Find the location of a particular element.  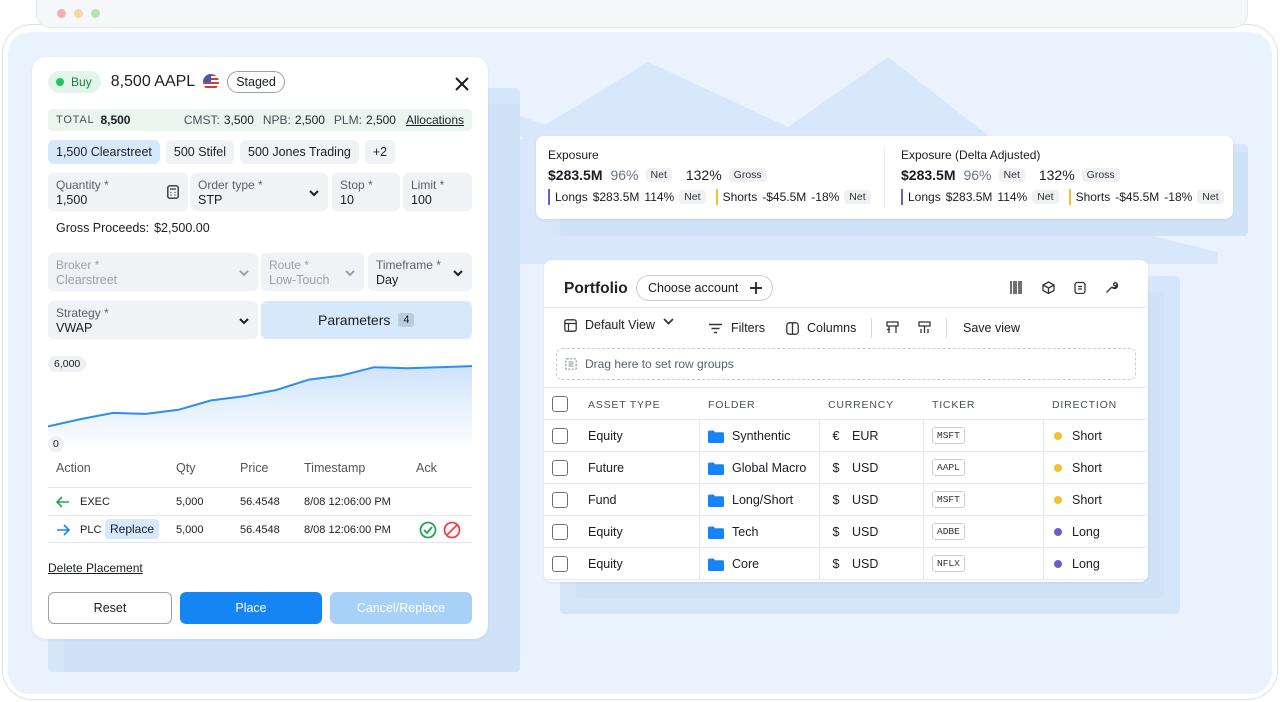

minimize-window-dot is located at coordinates (78, 13).